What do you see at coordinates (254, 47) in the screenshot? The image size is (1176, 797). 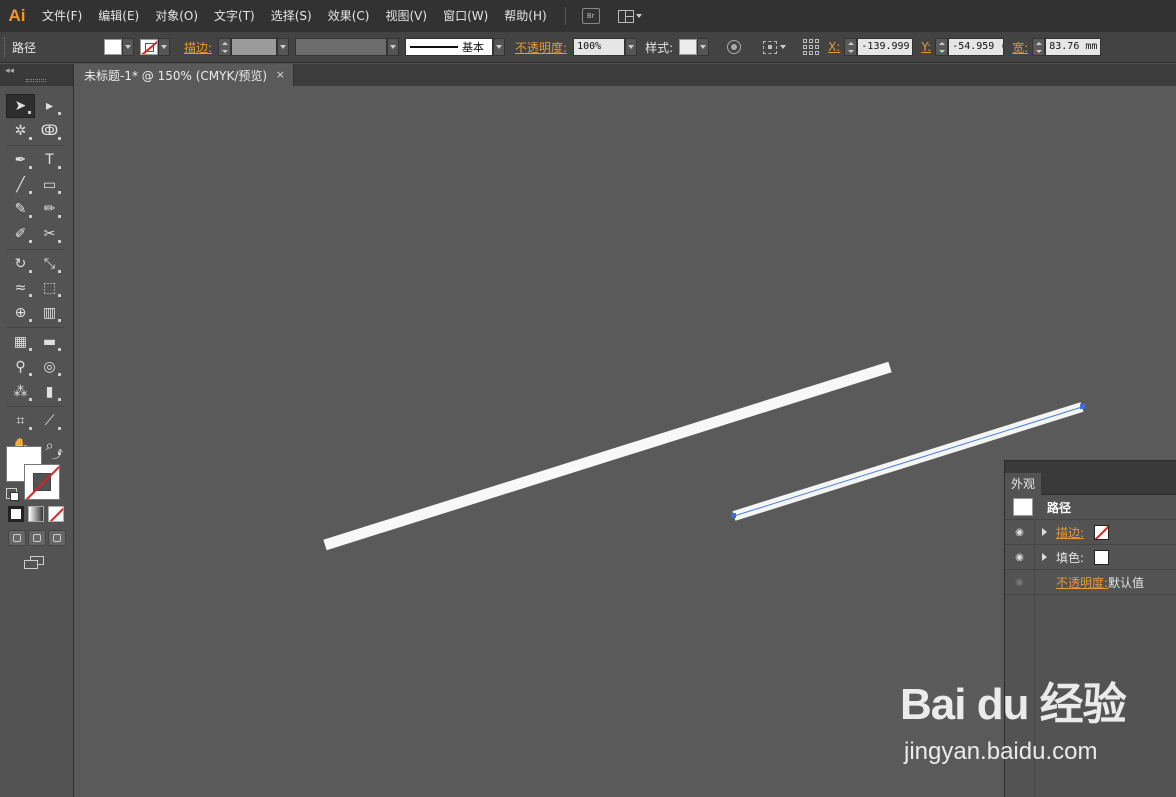 I see `stroke-weight-field` at bounding box center [254, 47].